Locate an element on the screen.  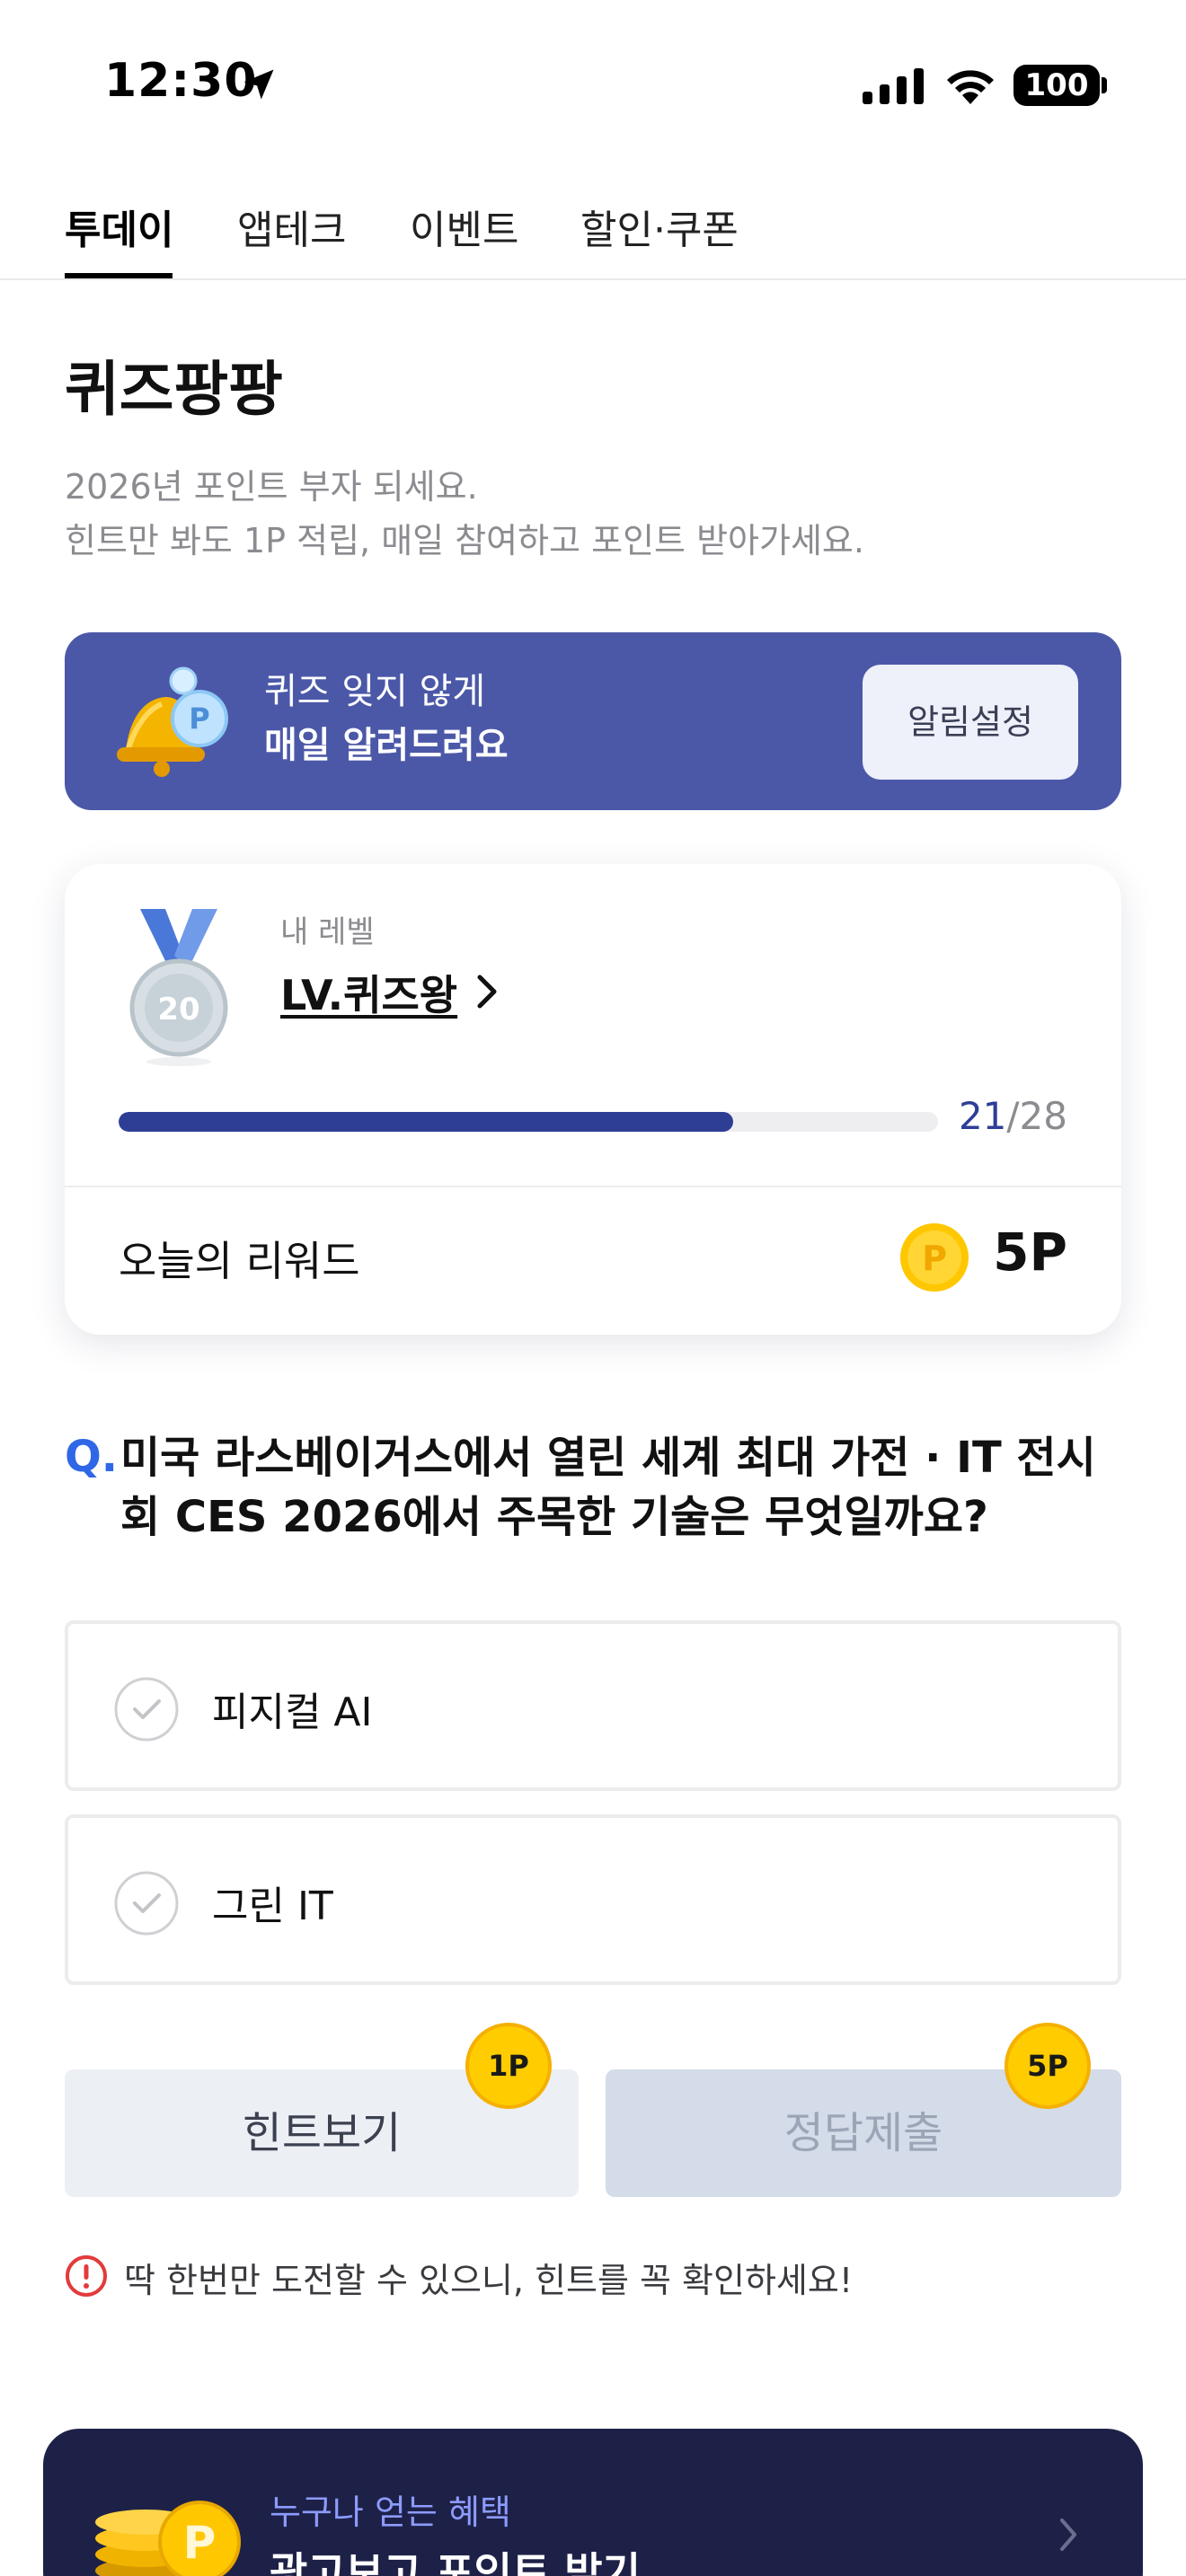
answer-option-1: 피지컬 AI is located at coordinates (593, 1705).